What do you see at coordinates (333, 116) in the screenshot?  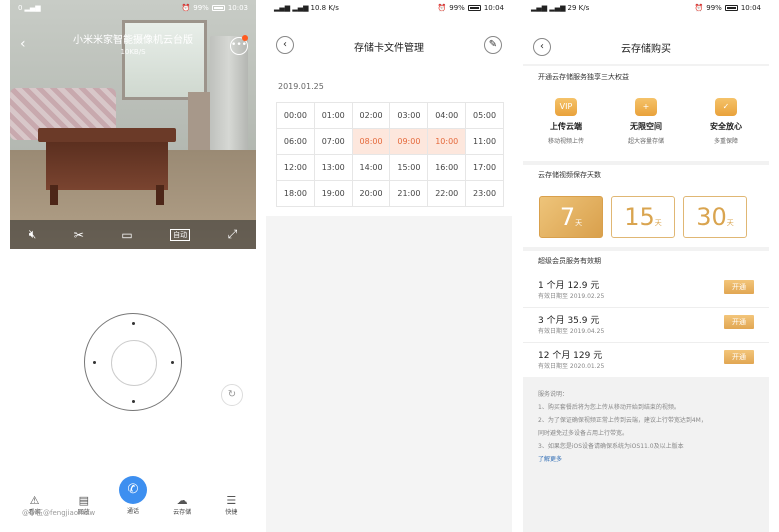 I see `hour-cell: 01:00` at bounding box center [333, 116].